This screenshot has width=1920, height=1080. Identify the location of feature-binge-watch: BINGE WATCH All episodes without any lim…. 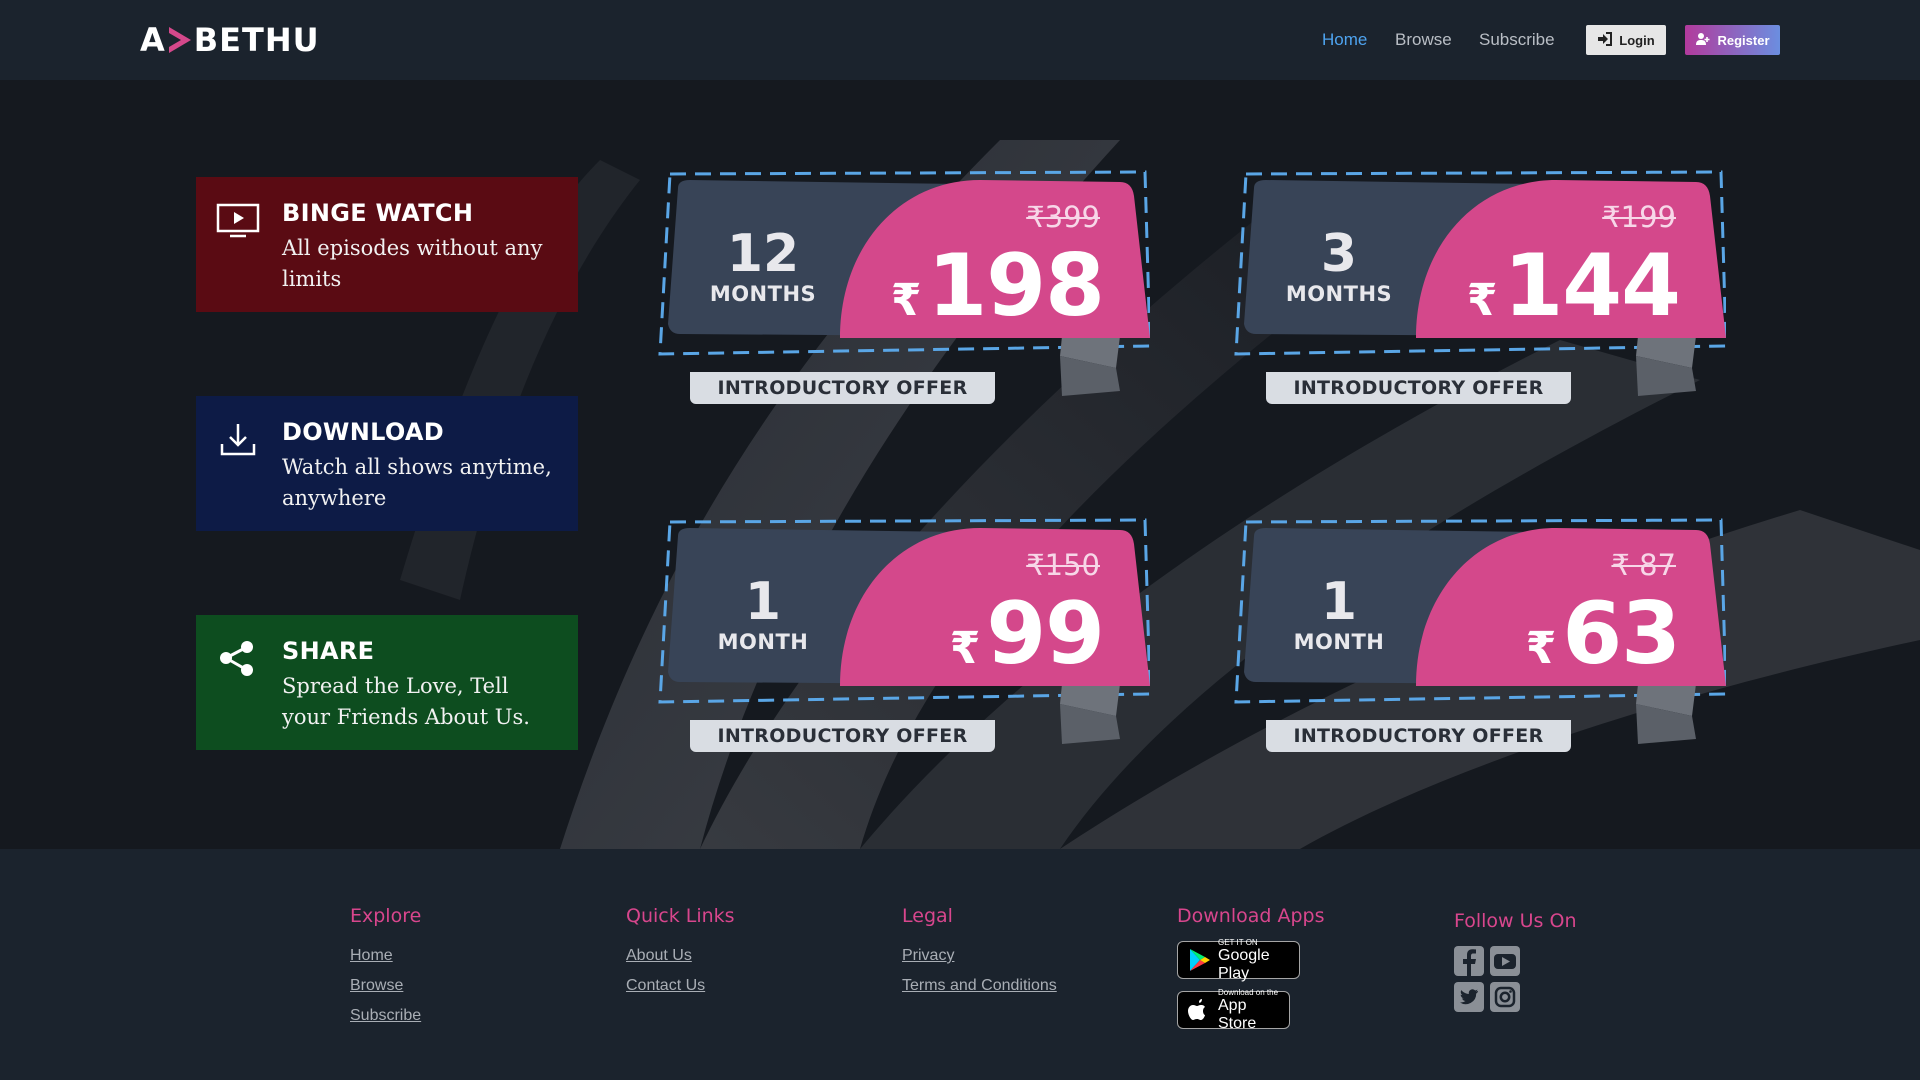
(387, 244).